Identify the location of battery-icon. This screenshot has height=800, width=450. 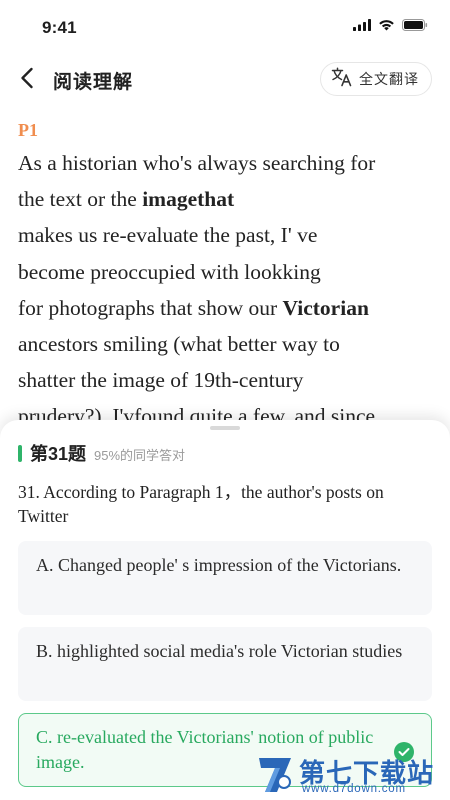
(415, 27).